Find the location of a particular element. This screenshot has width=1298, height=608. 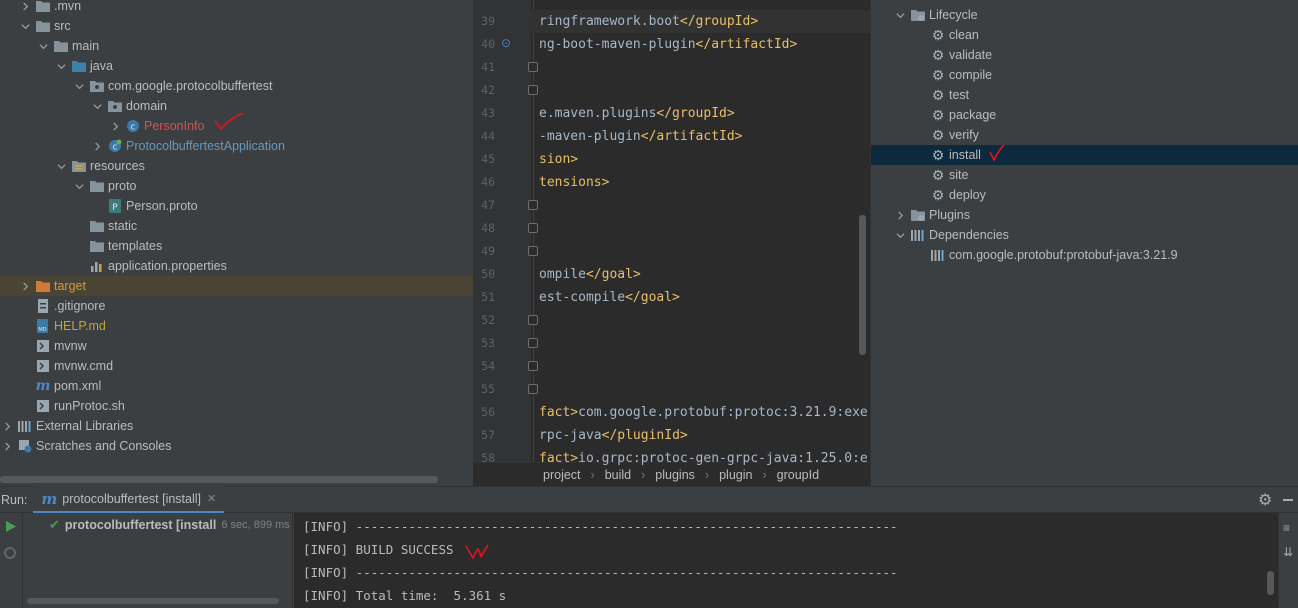

close-icon: ✕ is located at coordinates (211, 498).